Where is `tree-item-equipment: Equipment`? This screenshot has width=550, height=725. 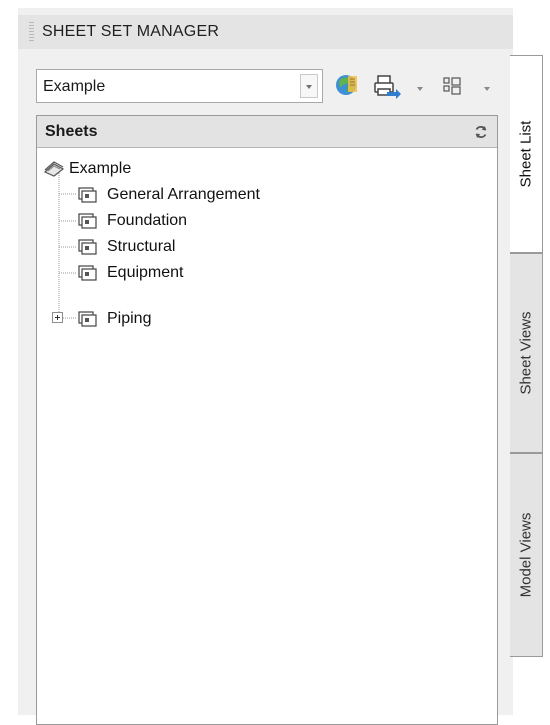
tree-item-equipment: Equipment is located at coordinates (227, 273).